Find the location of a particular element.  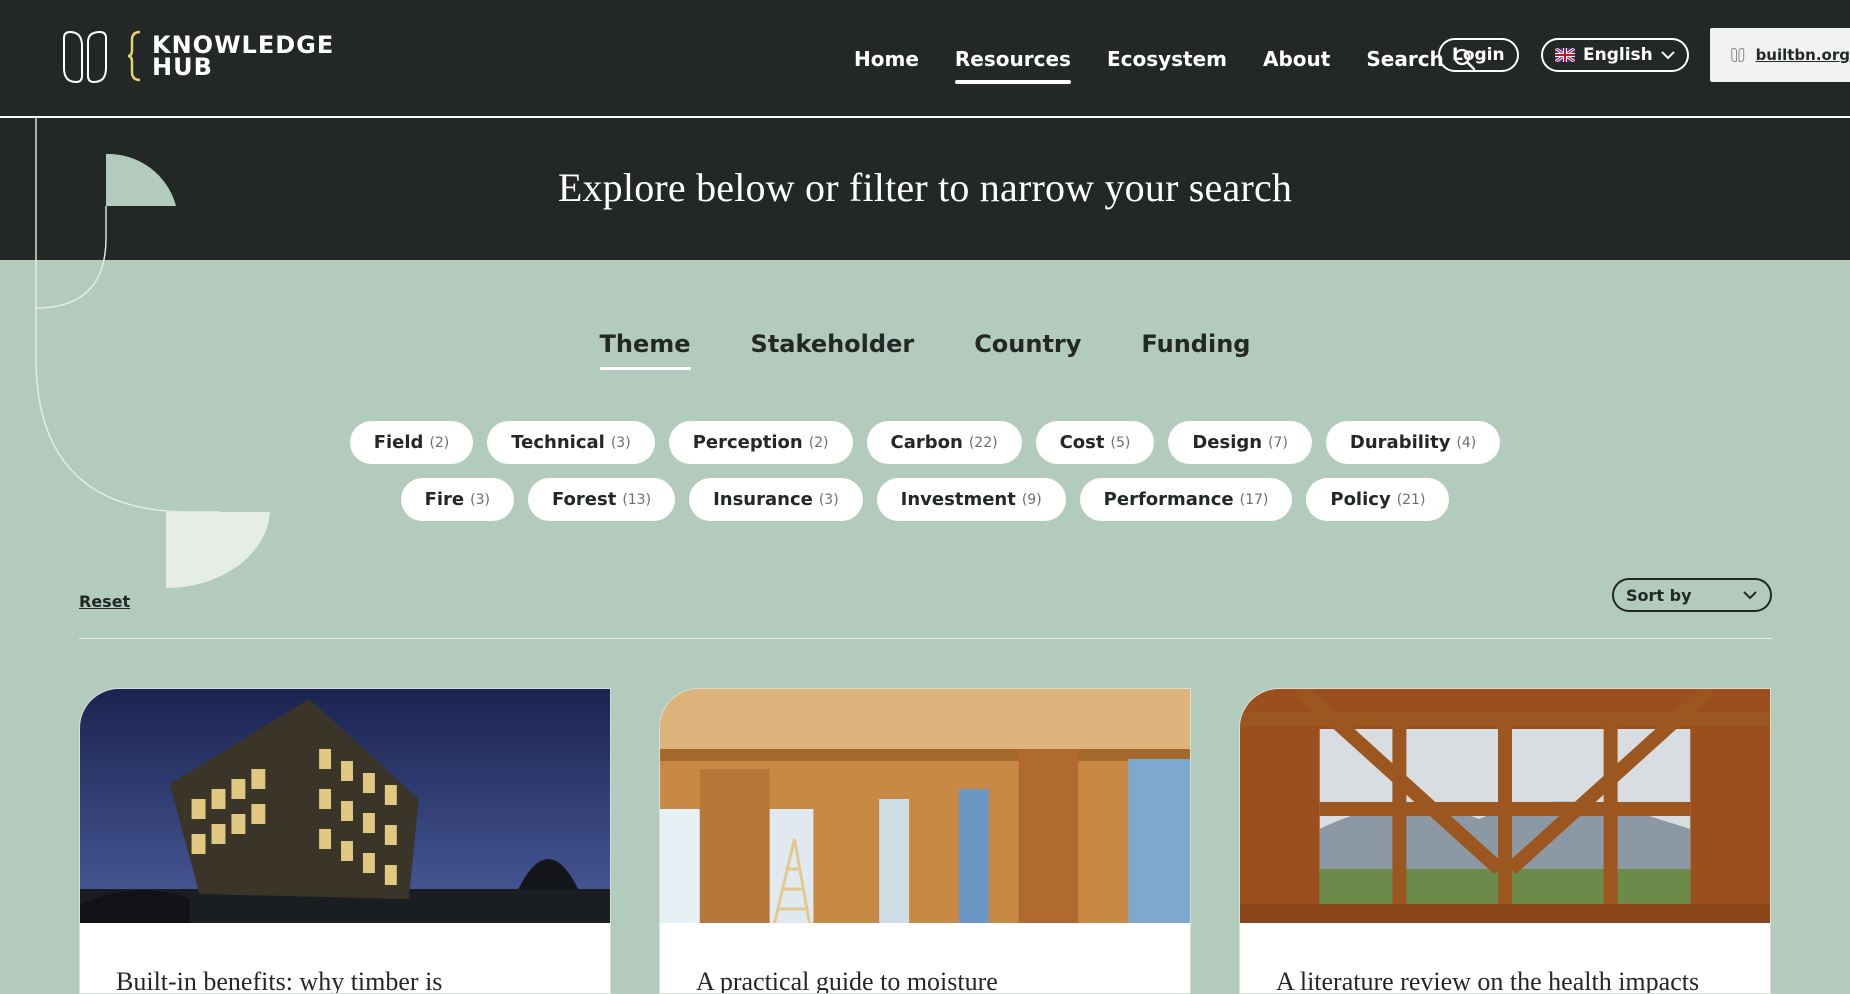

resource-card: A practical guide to moisture is located at coordinates (925, 841).